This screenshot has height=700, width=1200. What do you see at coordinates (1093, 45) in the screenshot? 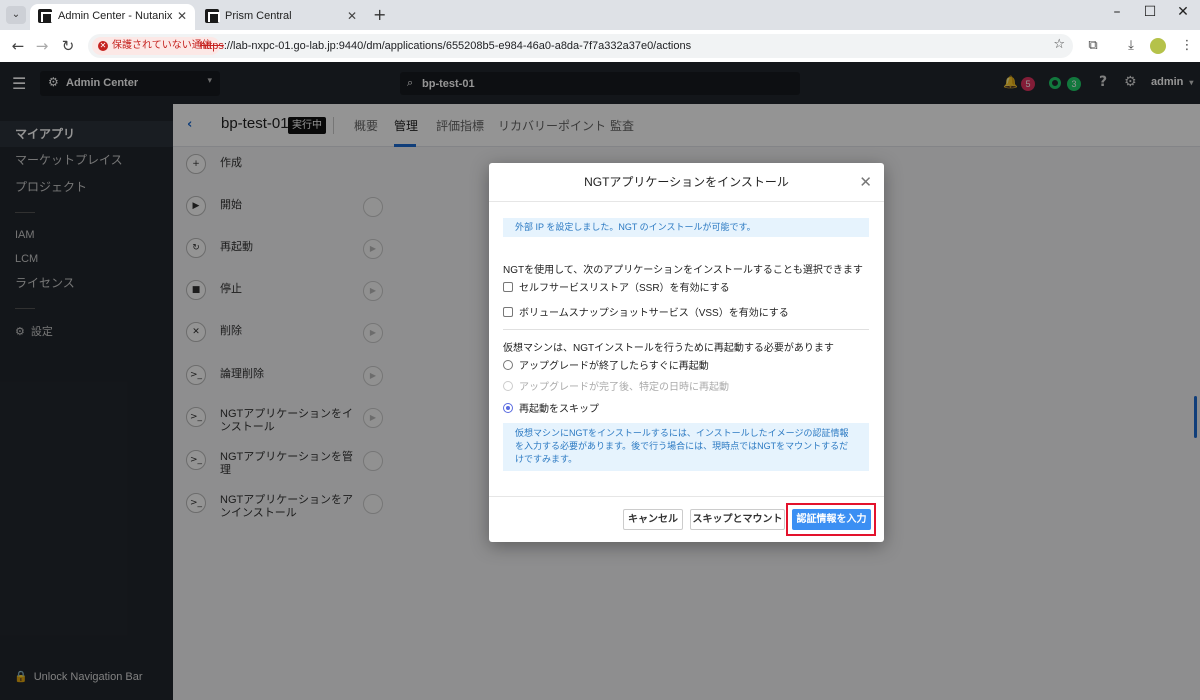
I see `extensions-icon: ⧉` at bounding box center [1093, 45].